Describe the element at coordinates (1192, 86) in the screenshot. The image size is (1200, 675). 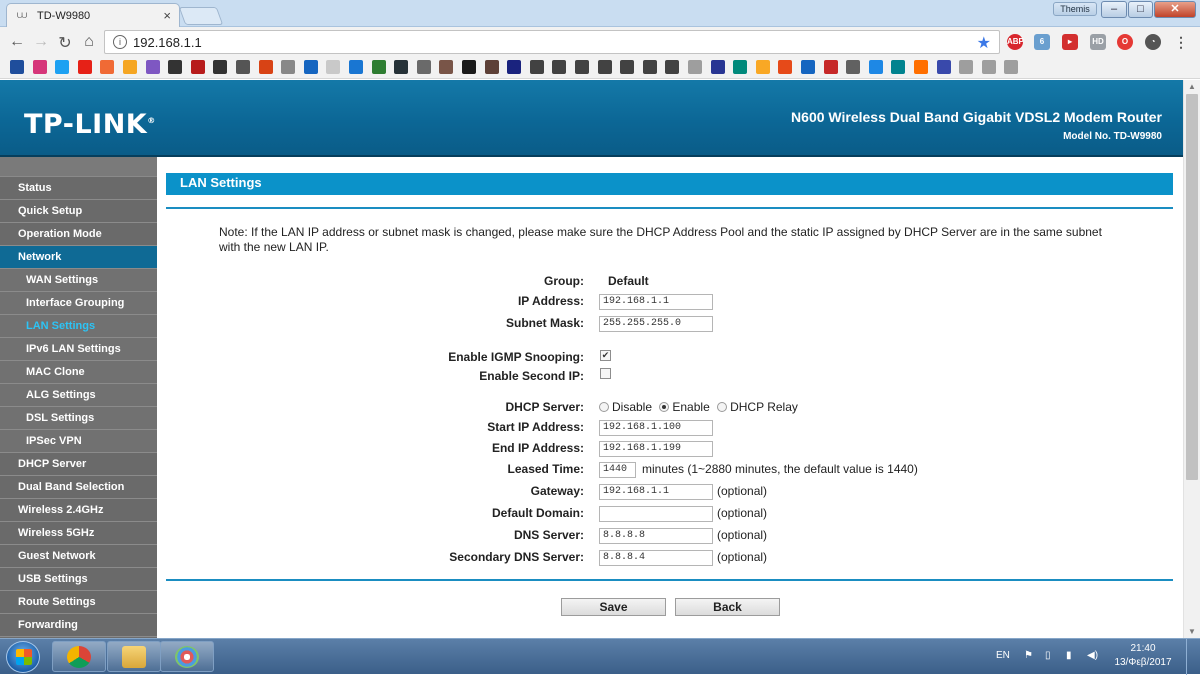
I see `scroll-up-icon: ▲` at that location.